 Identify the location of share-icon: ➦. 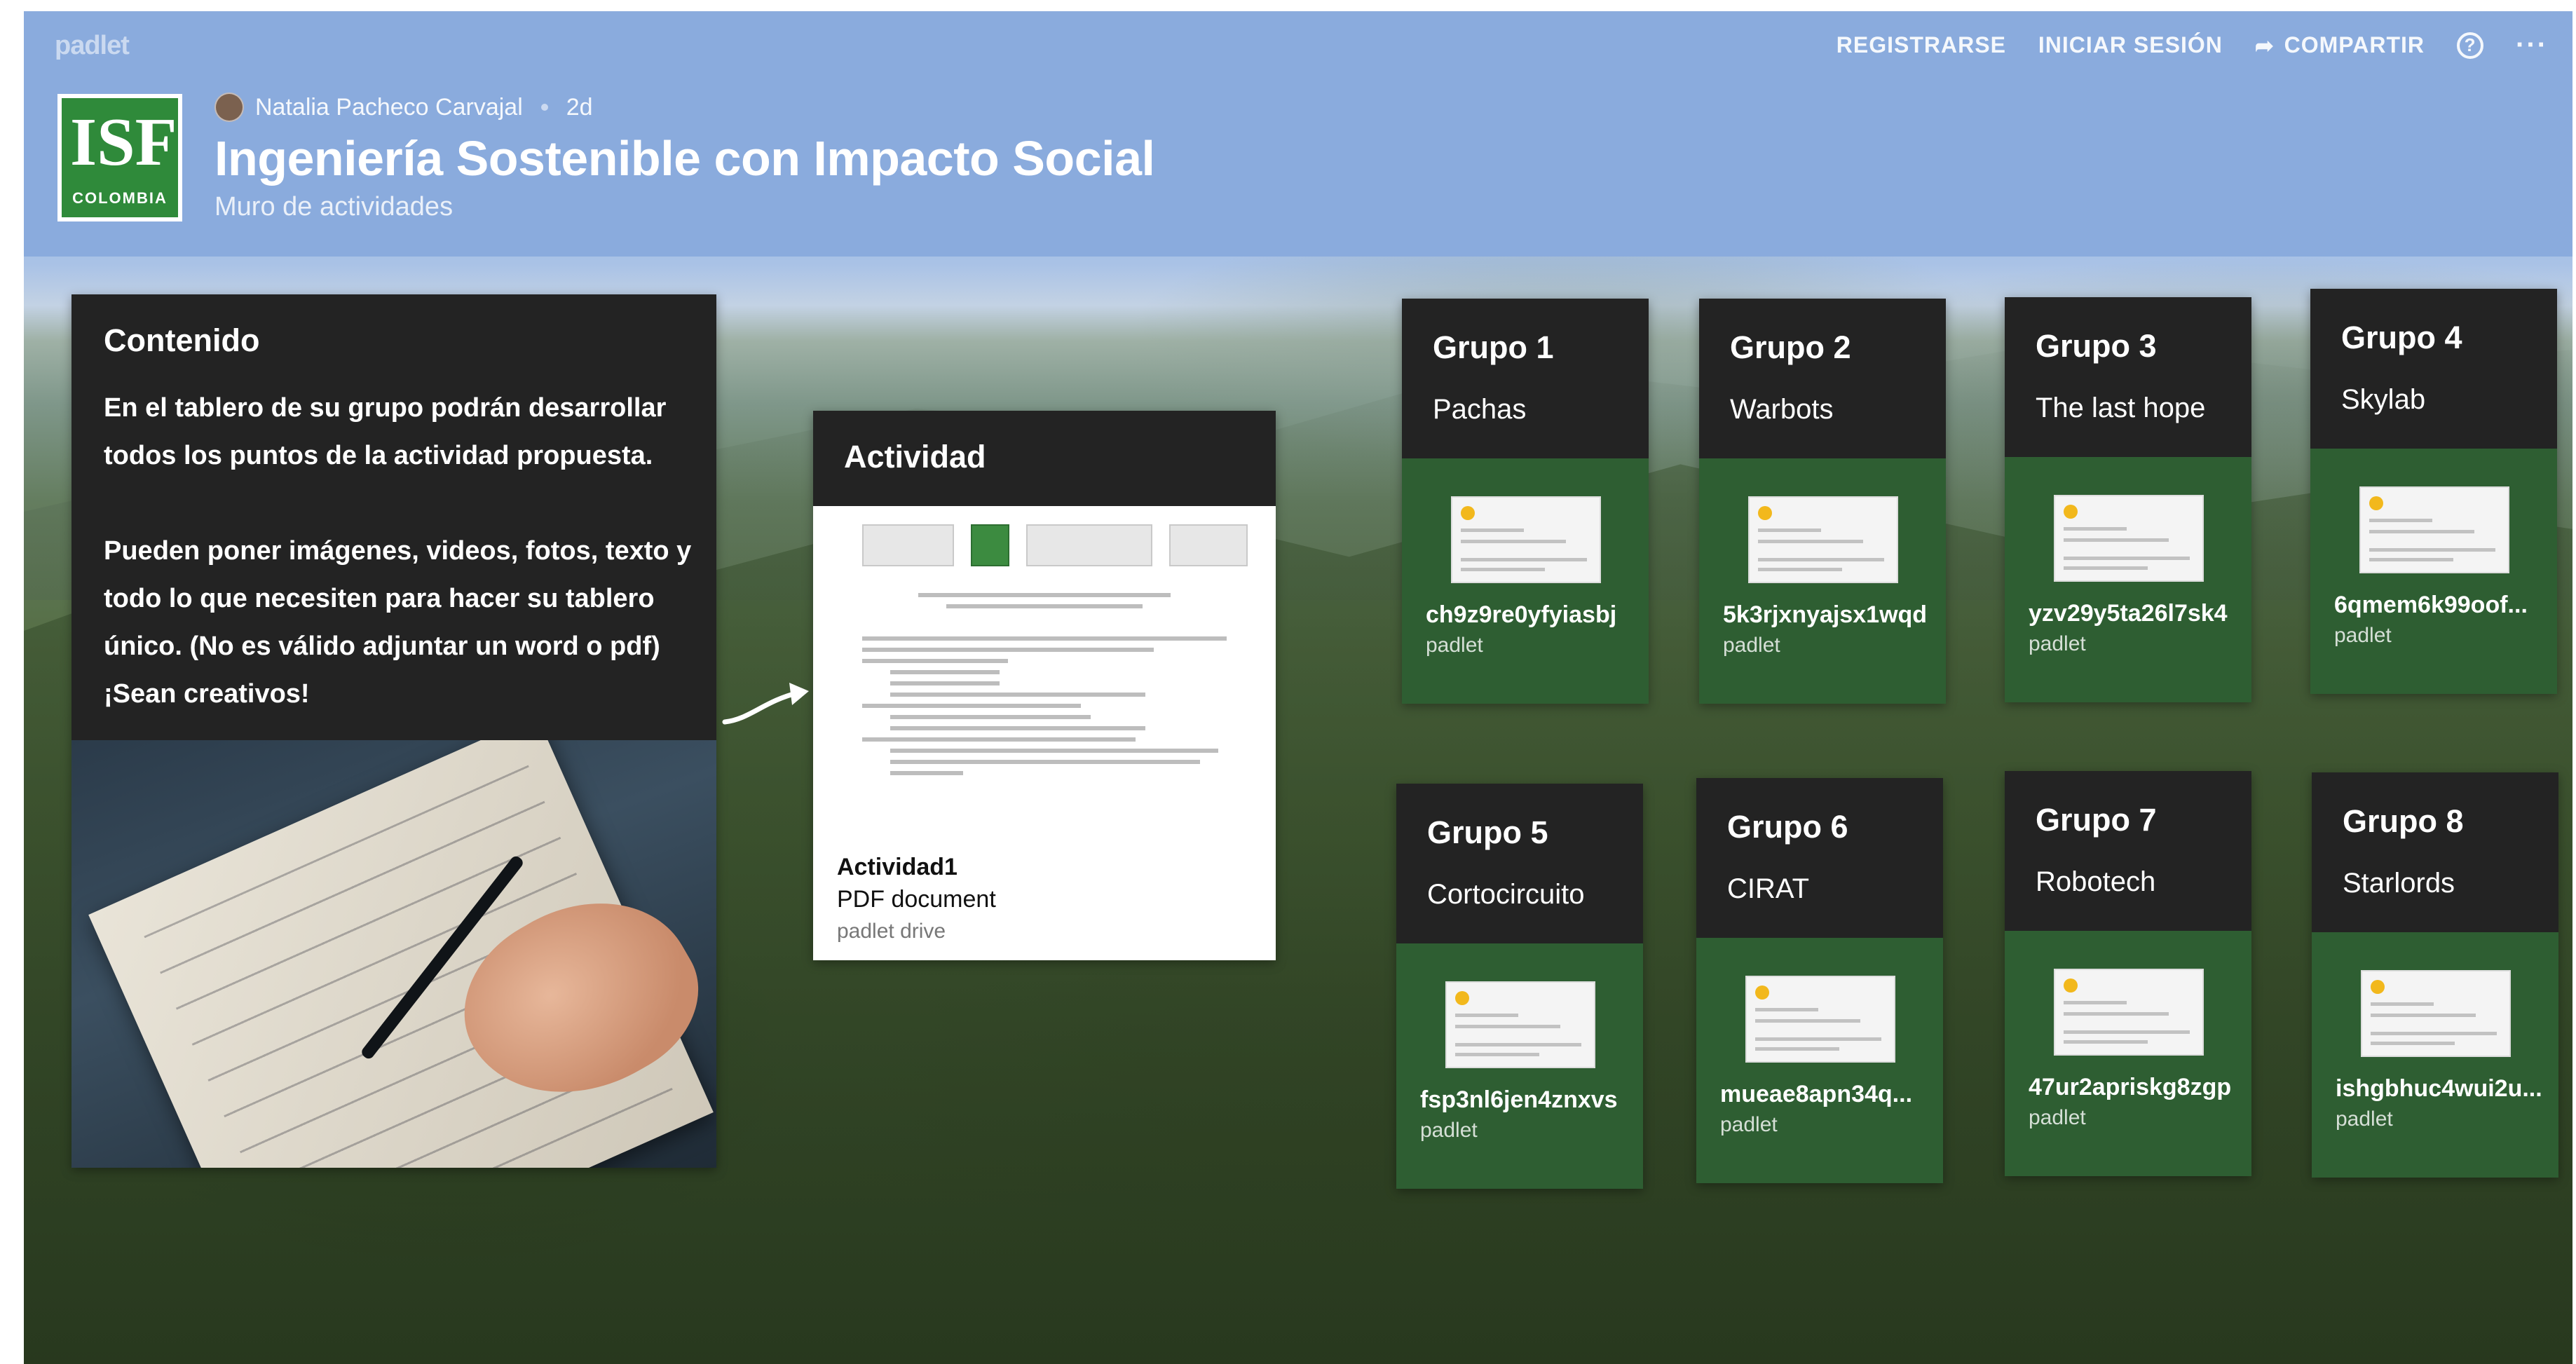
(2264, 45).